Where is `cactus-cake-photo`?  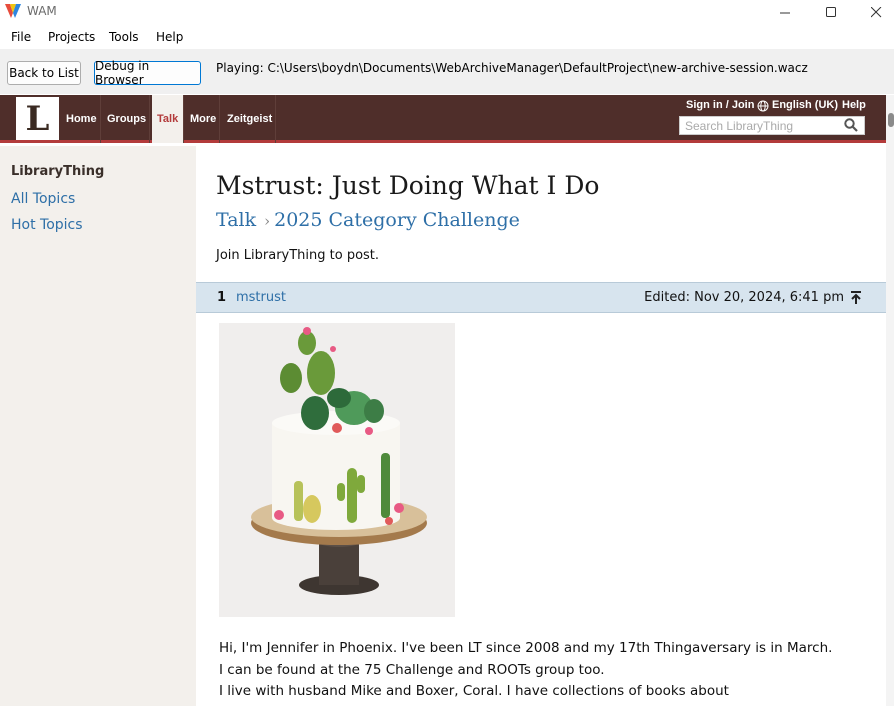 cactus-cake-photo is located at coordinates (337, 470).